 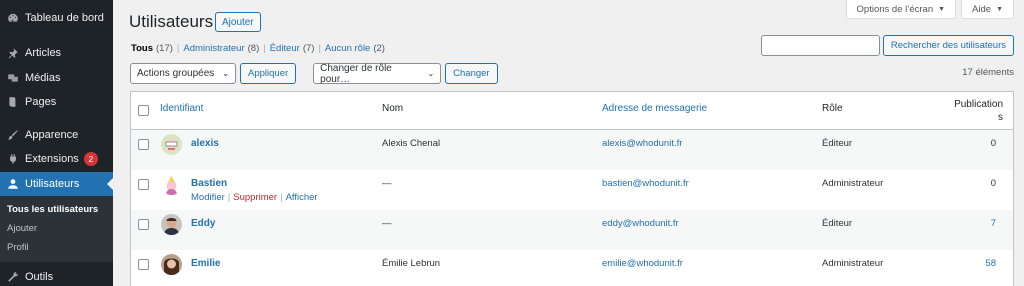 I want to click on filter-administrateur: Administrateur, so click(x=213, y=48).